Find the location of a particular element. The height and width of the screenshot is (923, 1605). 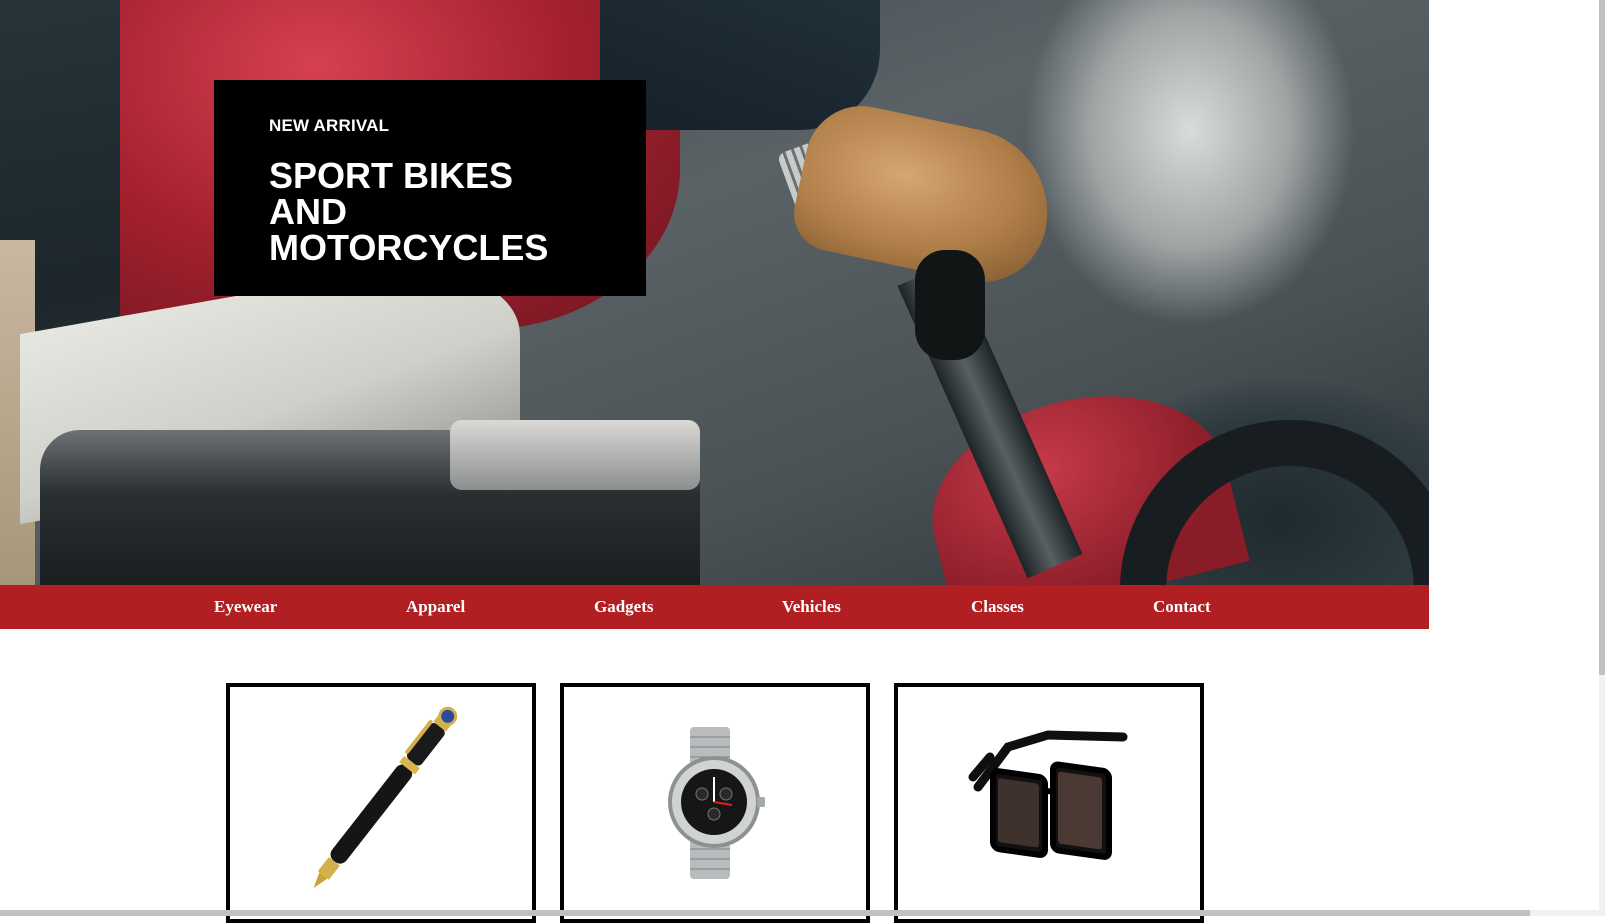

wristwatch-icon is located at coordinates (716, 803).